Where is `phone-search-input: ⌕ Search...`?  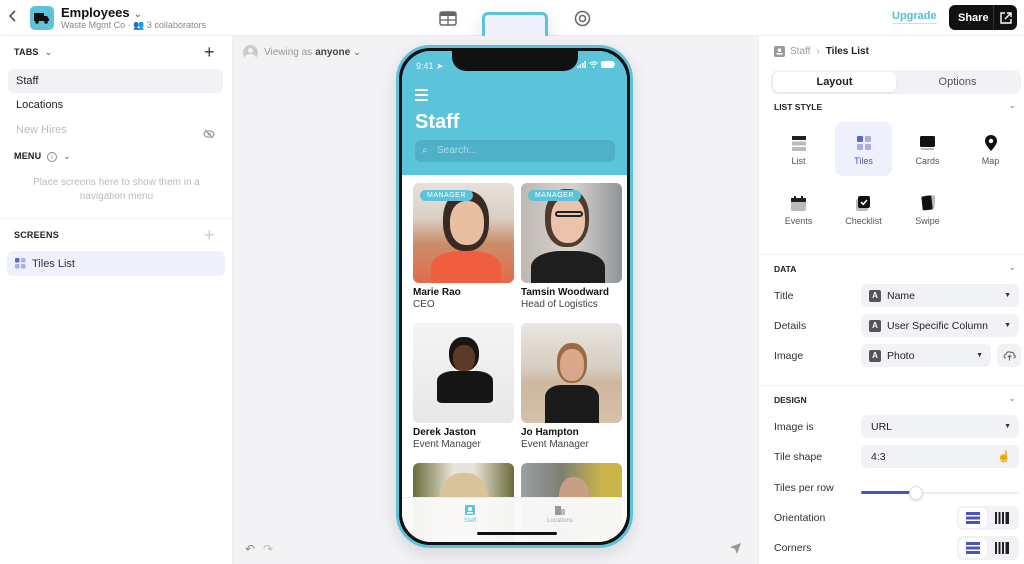
phone-search-input: ⌕ Search... is located at coordinates (515, 151).